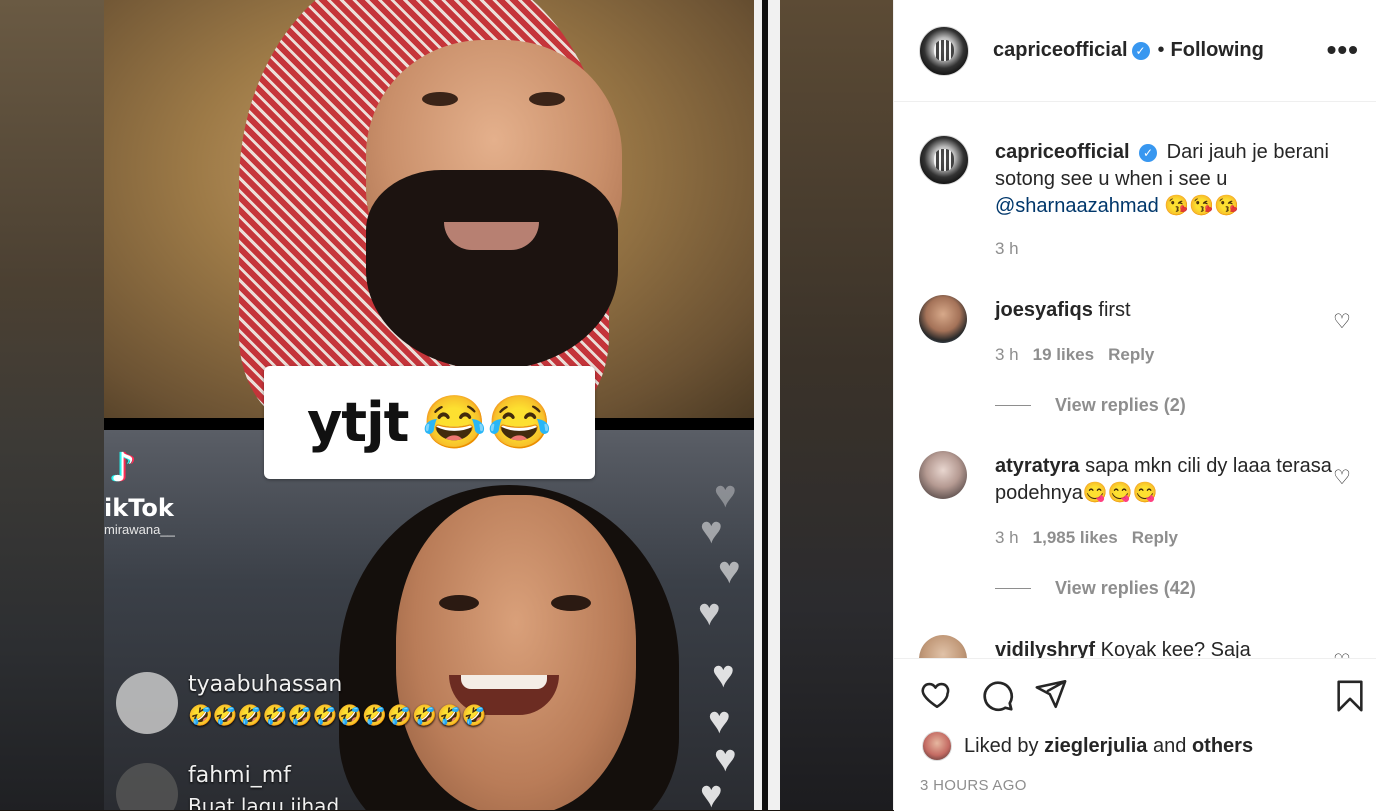 This screenshot has height=811, width=1376. I want to click on post-header: capriceofficial ✓ • Following •••, so click(1135, 51).